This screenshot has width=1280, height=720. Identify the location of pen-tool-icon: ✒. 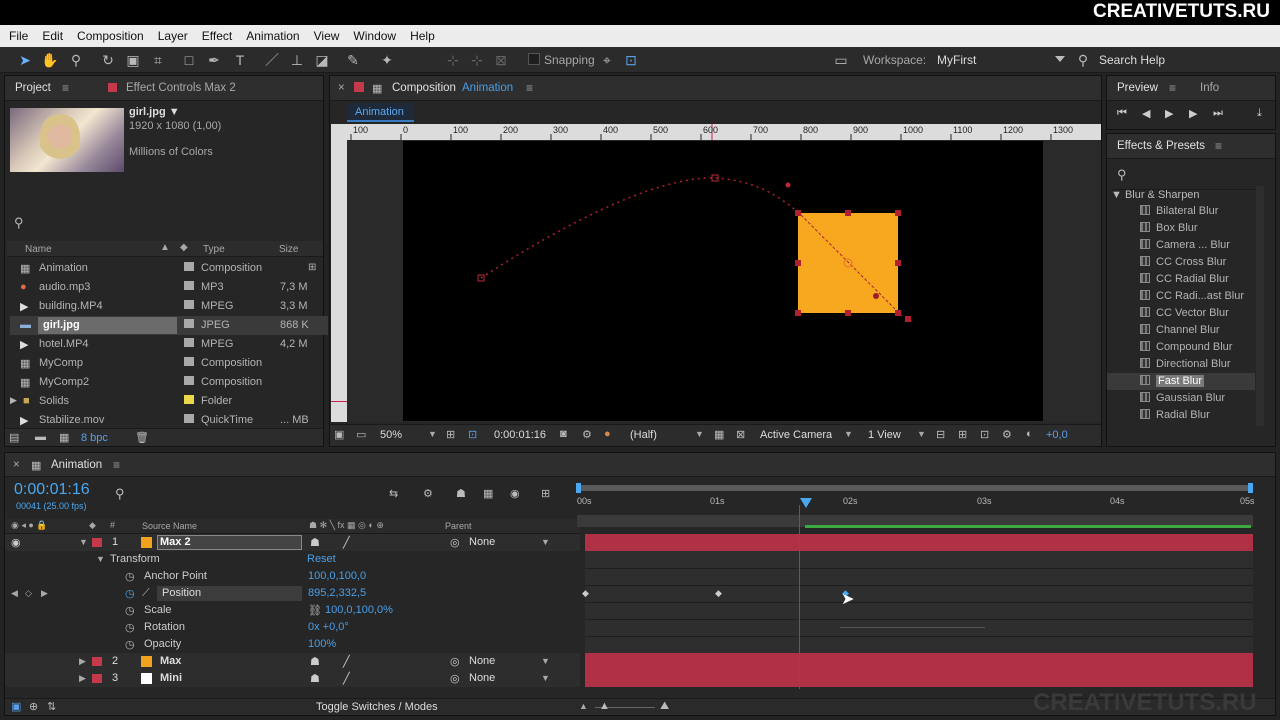
(214, 60).